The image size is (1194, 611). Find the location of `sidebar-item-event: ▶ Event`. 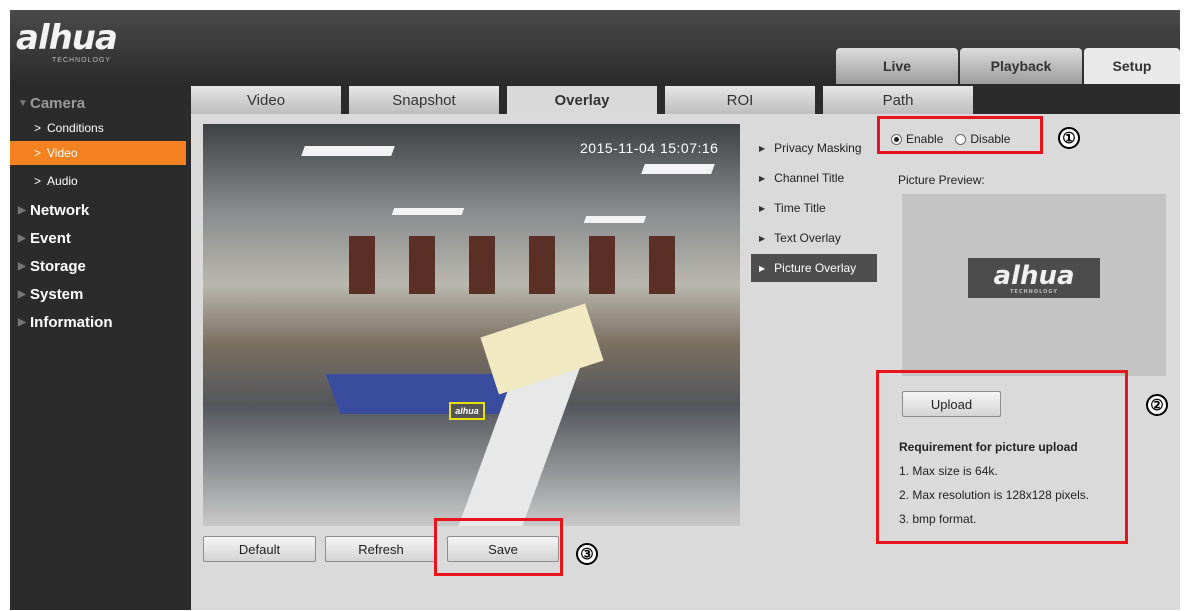

sidebar-item-event: ▶ Event is located at coordinates (100, 238).